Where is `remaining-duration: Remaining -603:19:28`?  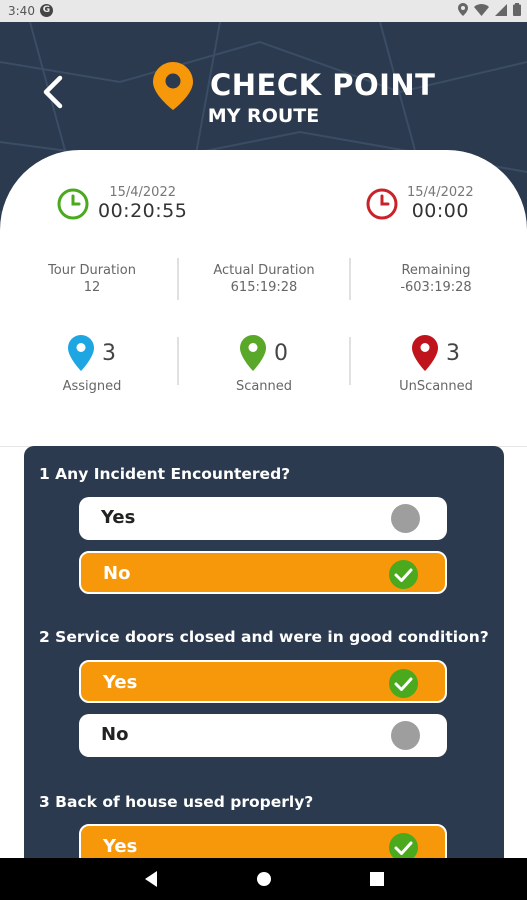
remaining-duration: Remaining -603:19:28 is located at coordinates (436, 279).